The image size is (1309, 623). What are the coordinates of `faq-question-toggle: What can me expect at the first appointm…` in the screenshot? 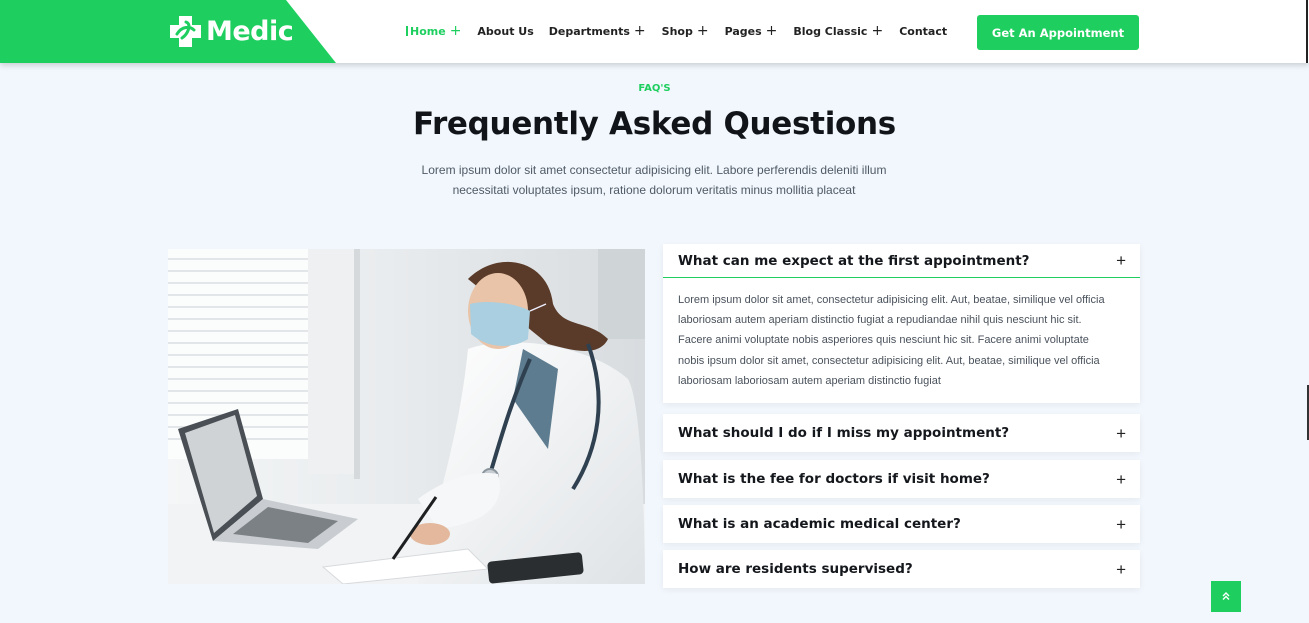 It's located at (901, 261).